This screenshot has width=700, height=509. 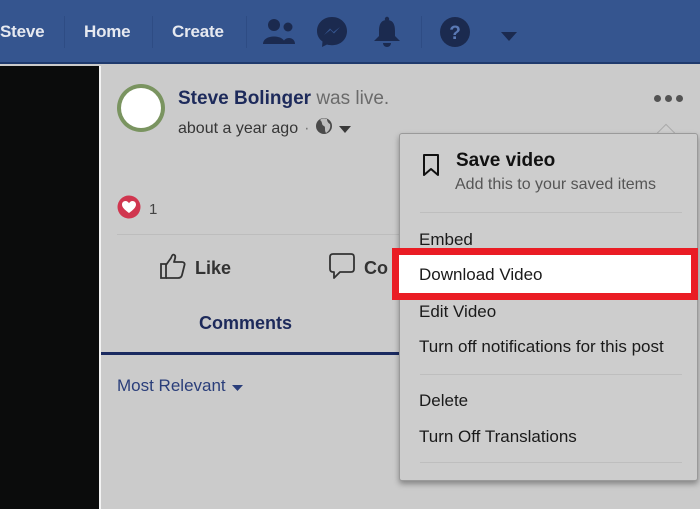 I want to click on top-navigation-bar: Steve Home Create ?, so click(x=350, y=32).